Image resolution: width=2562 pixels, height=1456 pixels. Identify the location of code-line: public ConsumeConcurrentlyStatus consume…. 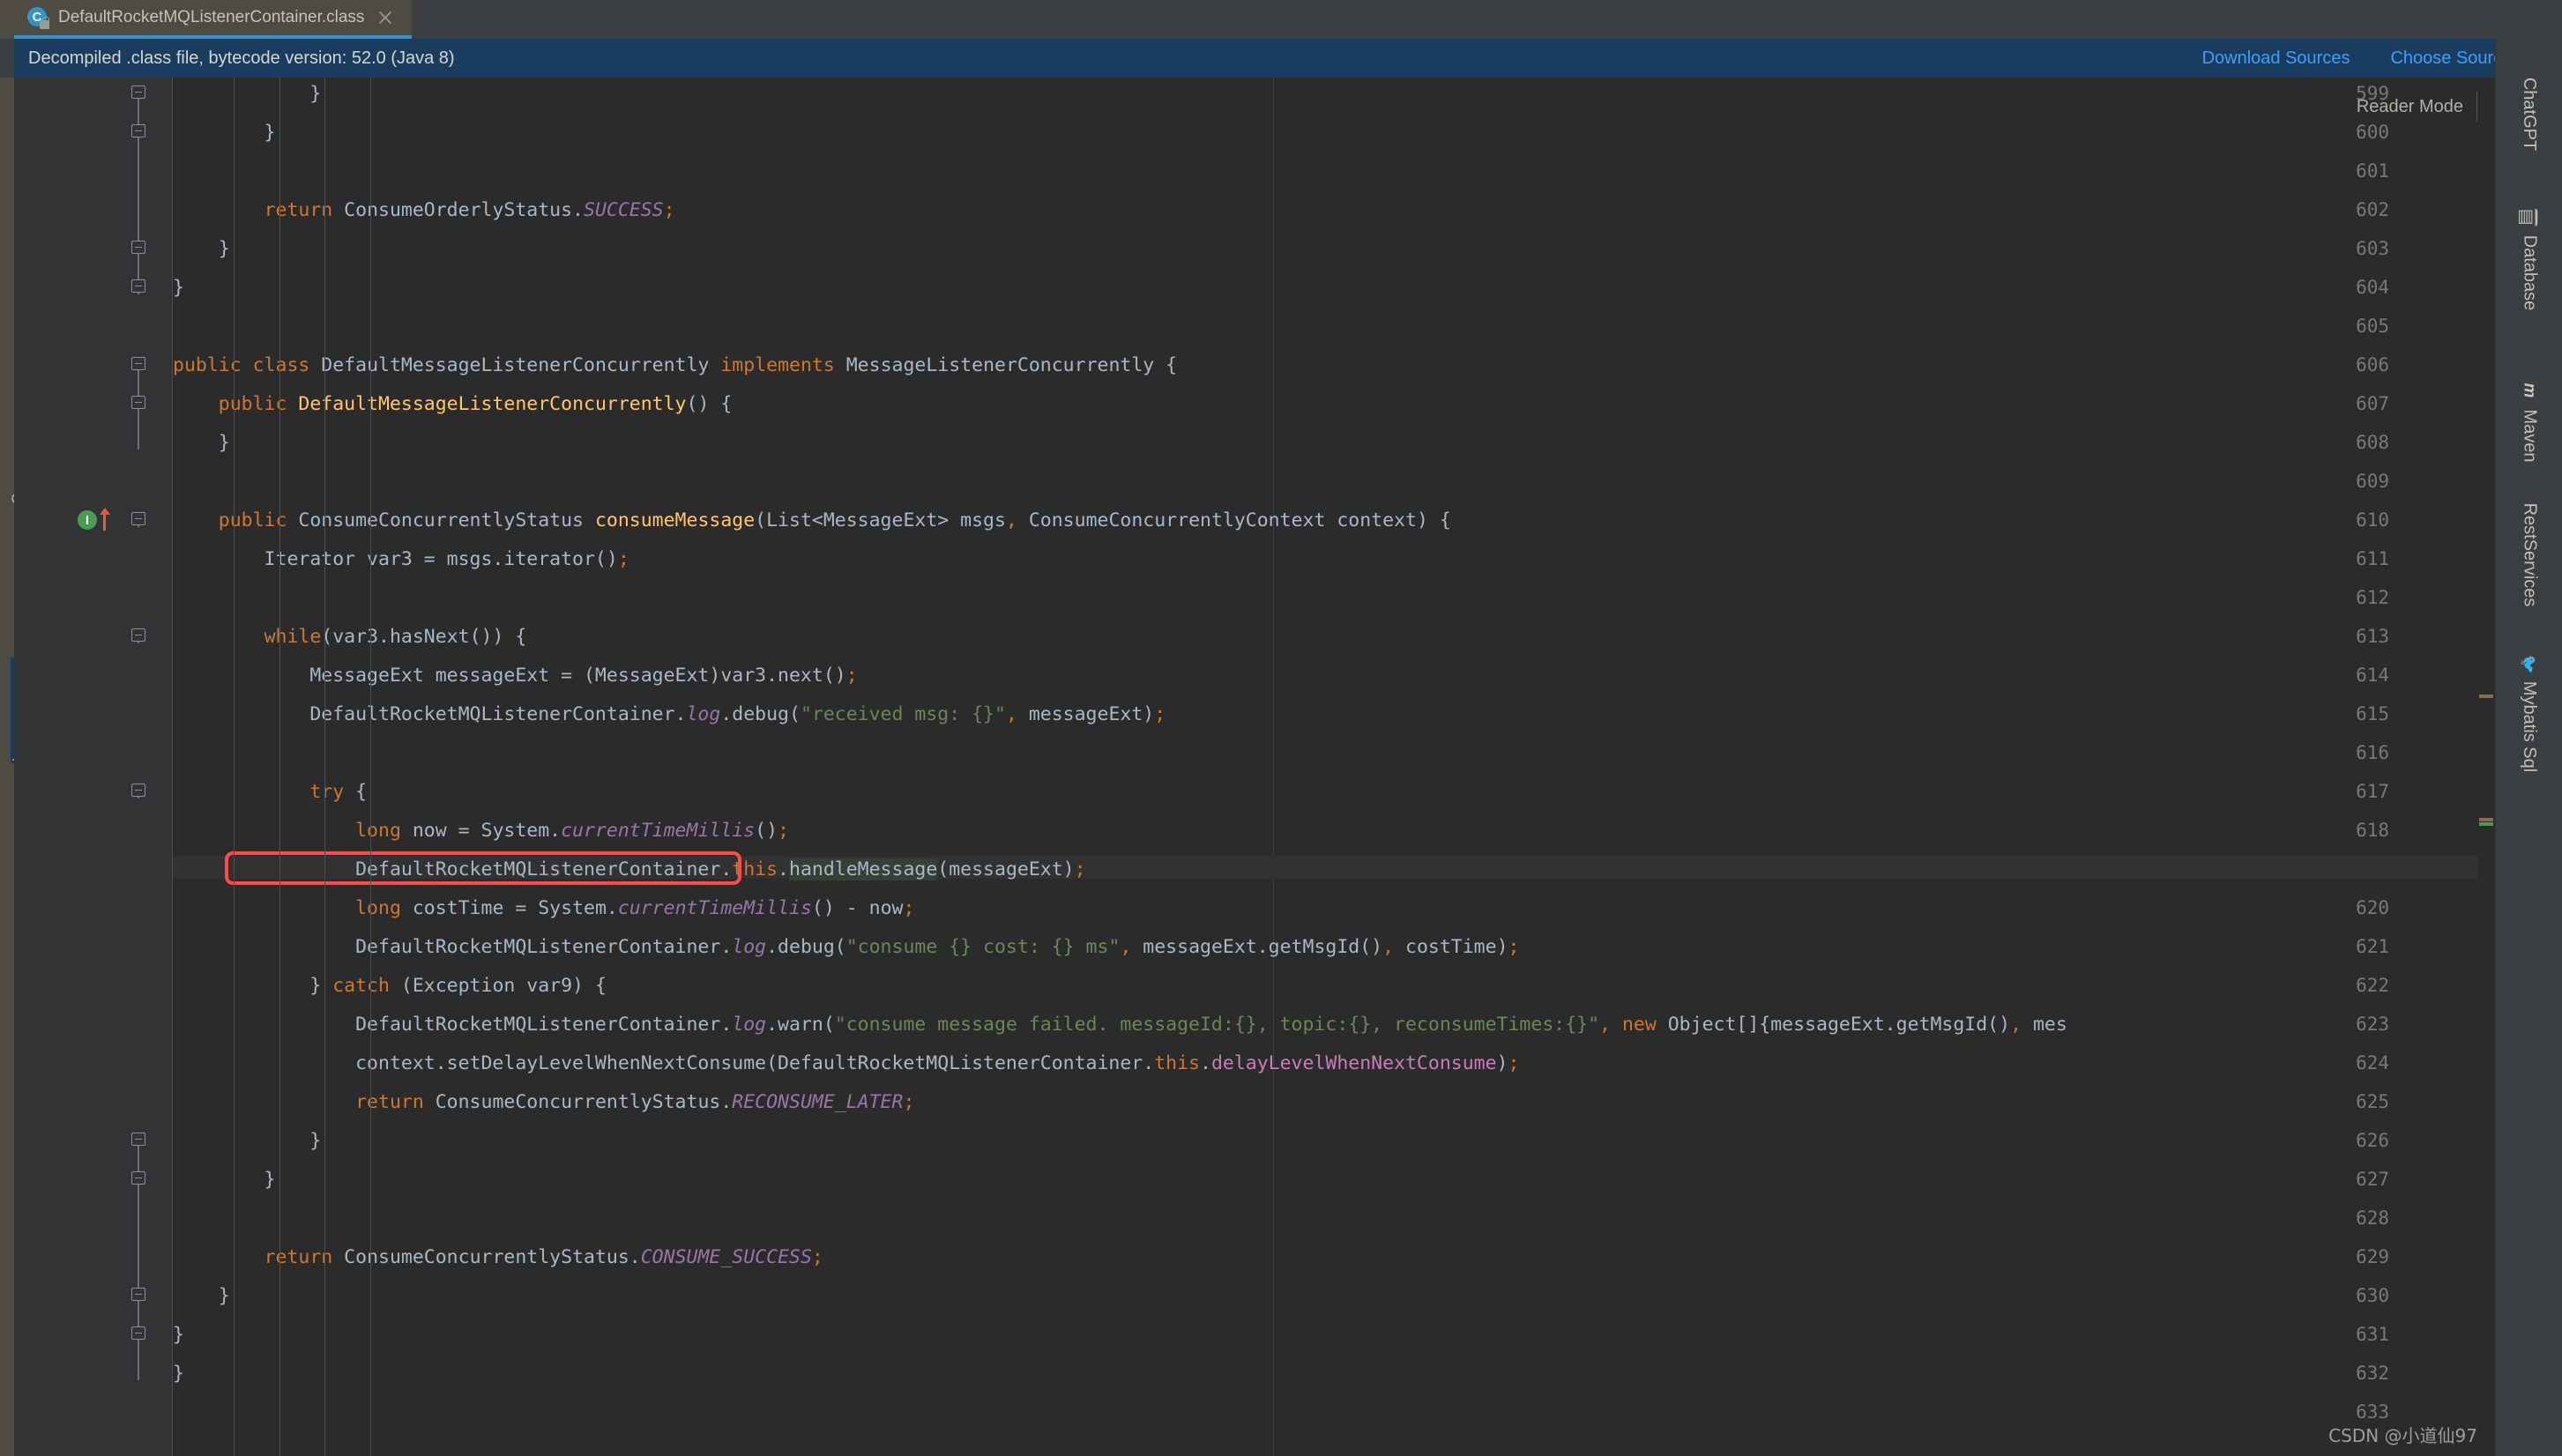
(812, 520).